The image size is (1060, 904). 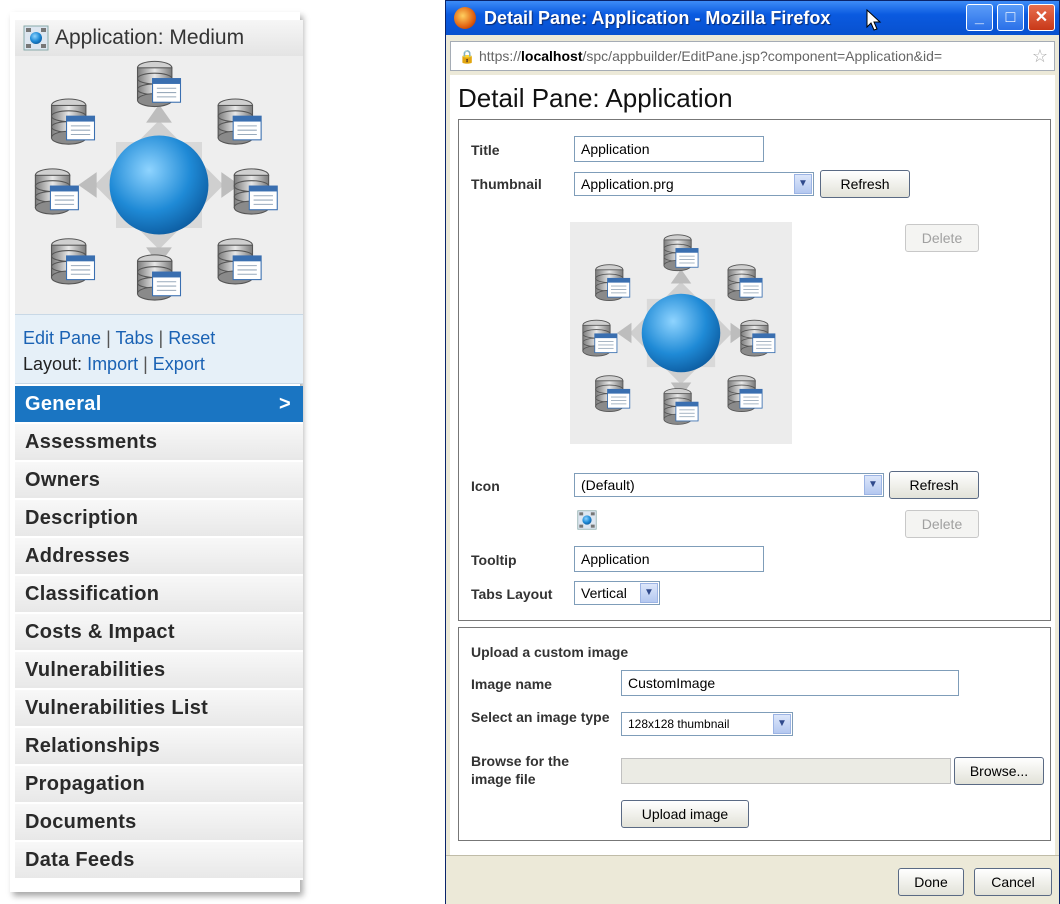 I want to click on icon-label: Icon, so click(x=485, y=486).